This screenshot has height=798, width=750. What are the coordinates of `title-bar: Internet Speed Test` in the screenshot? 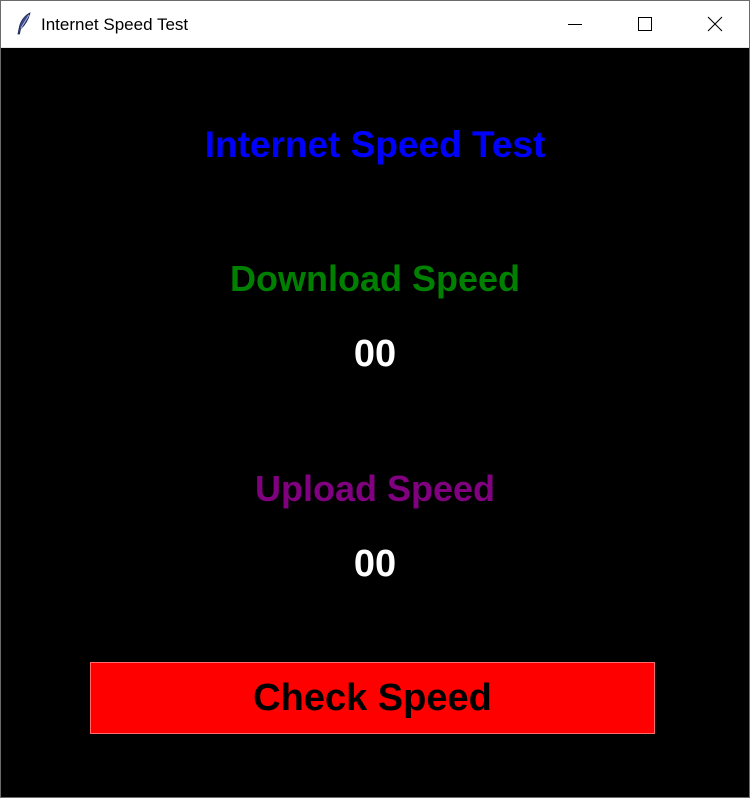 It's located at (375, 24).